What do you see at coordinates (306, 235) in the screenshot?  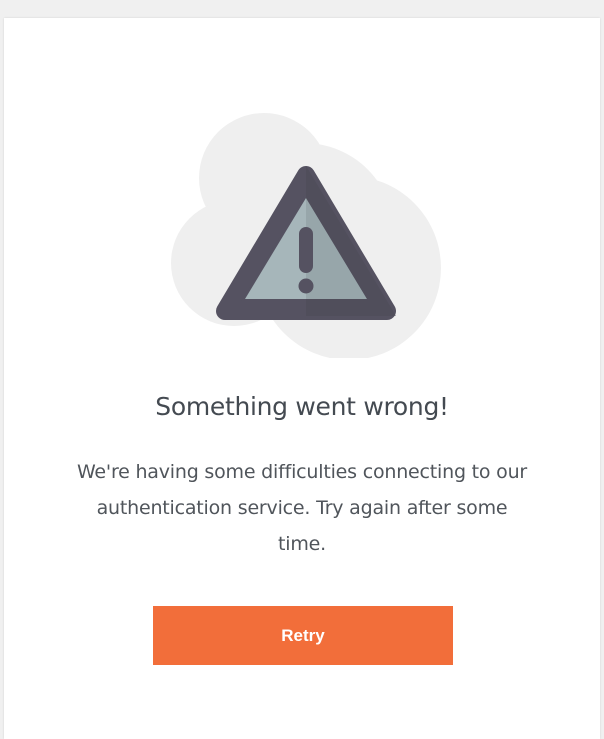 I see `warning-triangle-icon` at bounding box center [306, 235].